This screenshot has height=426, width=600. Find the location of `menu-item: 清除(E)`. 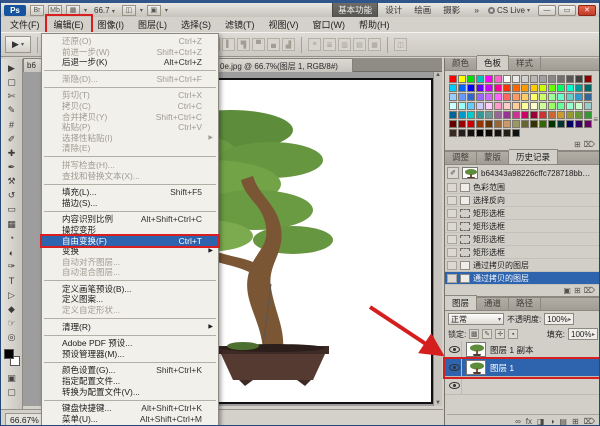

menu-item: 清除(E) is located at coordinates (130, 148).